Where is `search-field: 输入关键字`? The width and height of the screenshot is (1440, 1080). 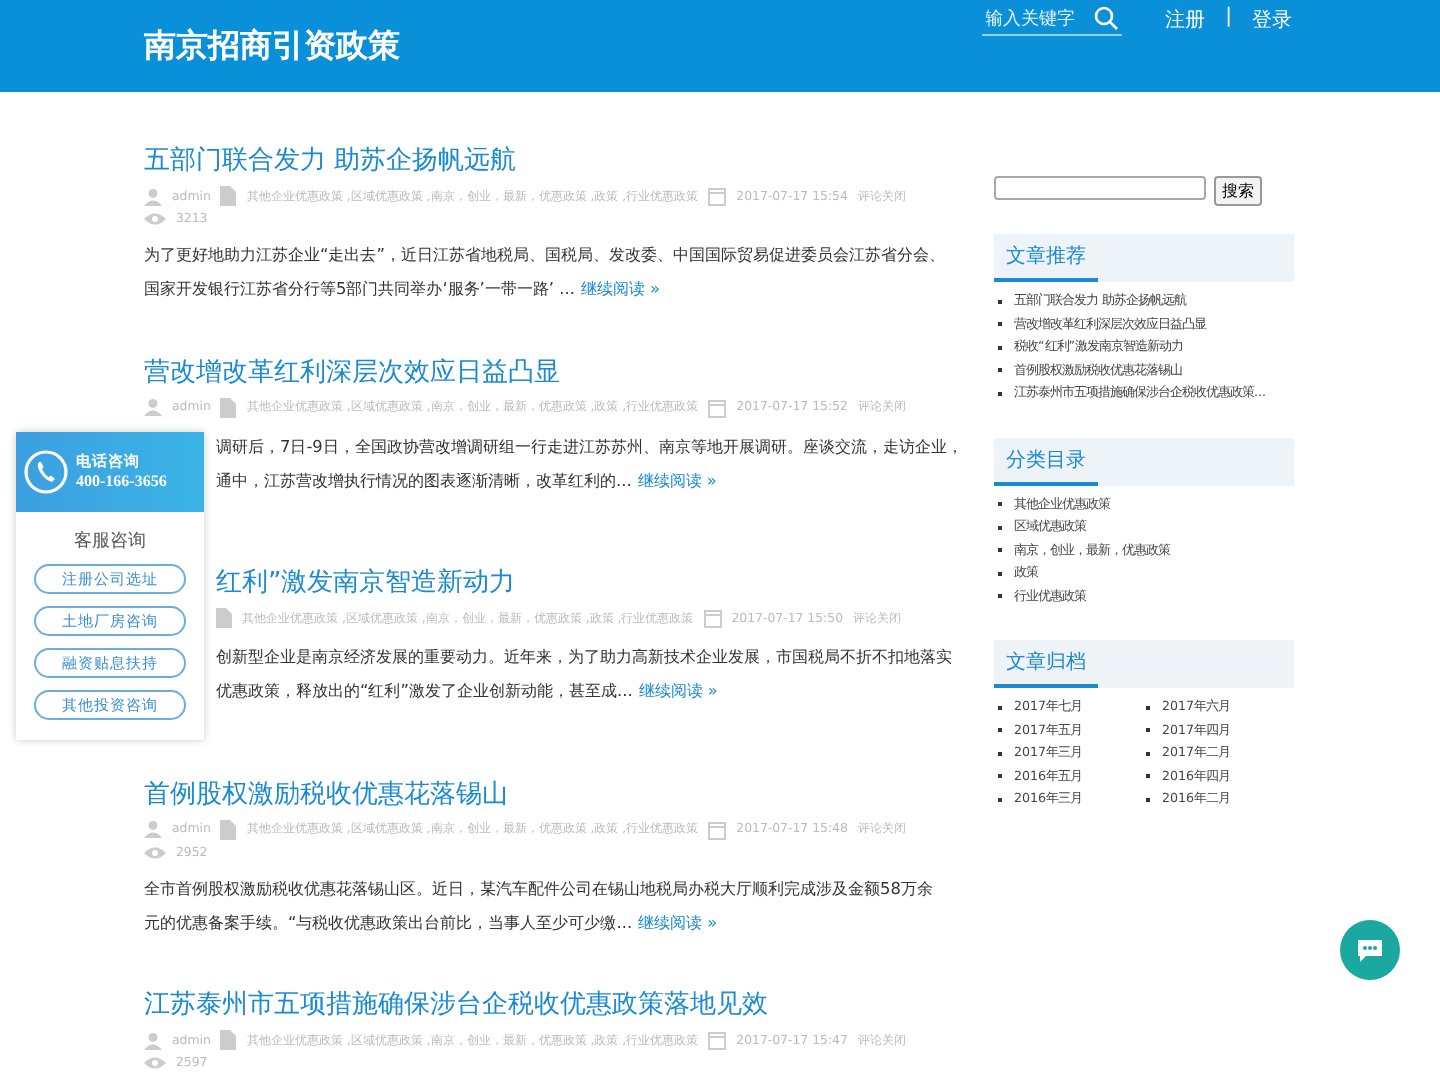
search-field: 输入关键字 is located at coordinates (1051, 21).